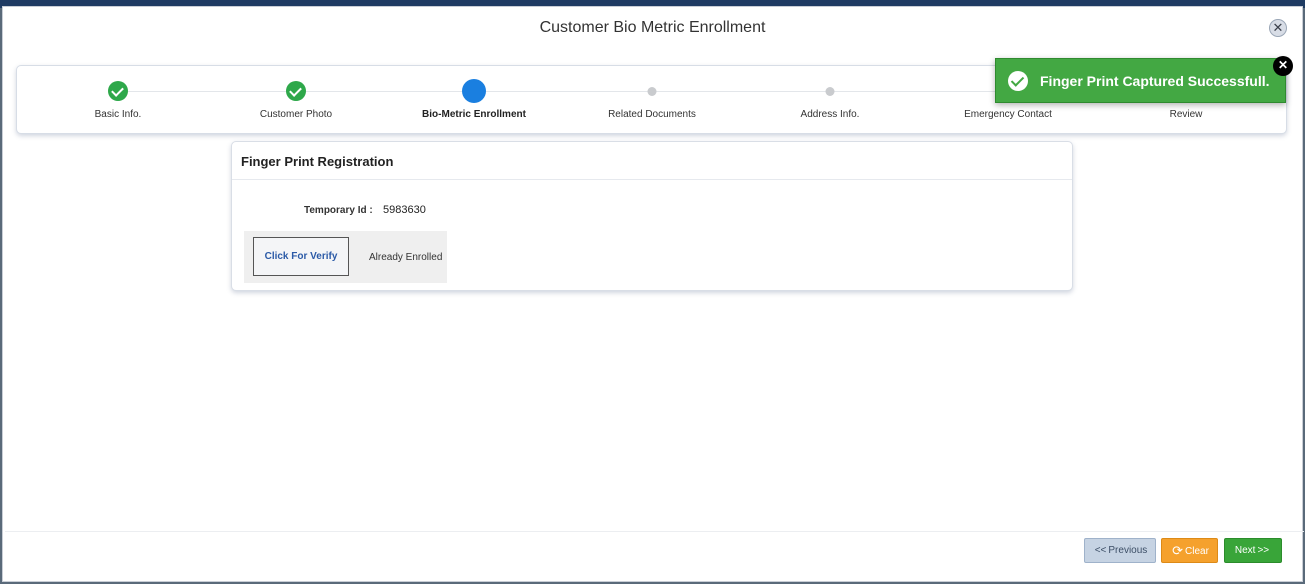 Image resolution: width=1305 pixels, height=584 pixels. Describe the element at coordinates (432, 212) in the screenshot. I see `temporary-id-row: Temporary Id : 5983630` at that location.